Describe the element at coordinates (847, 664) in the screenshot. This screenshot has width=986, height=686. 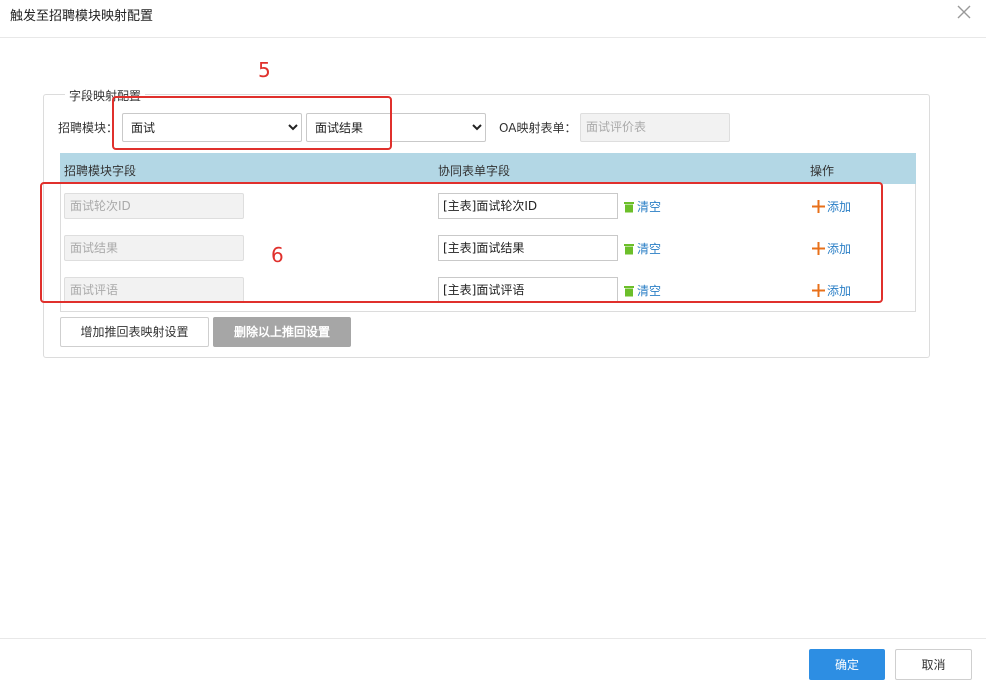
I see `ok-button: 确定` at that location.